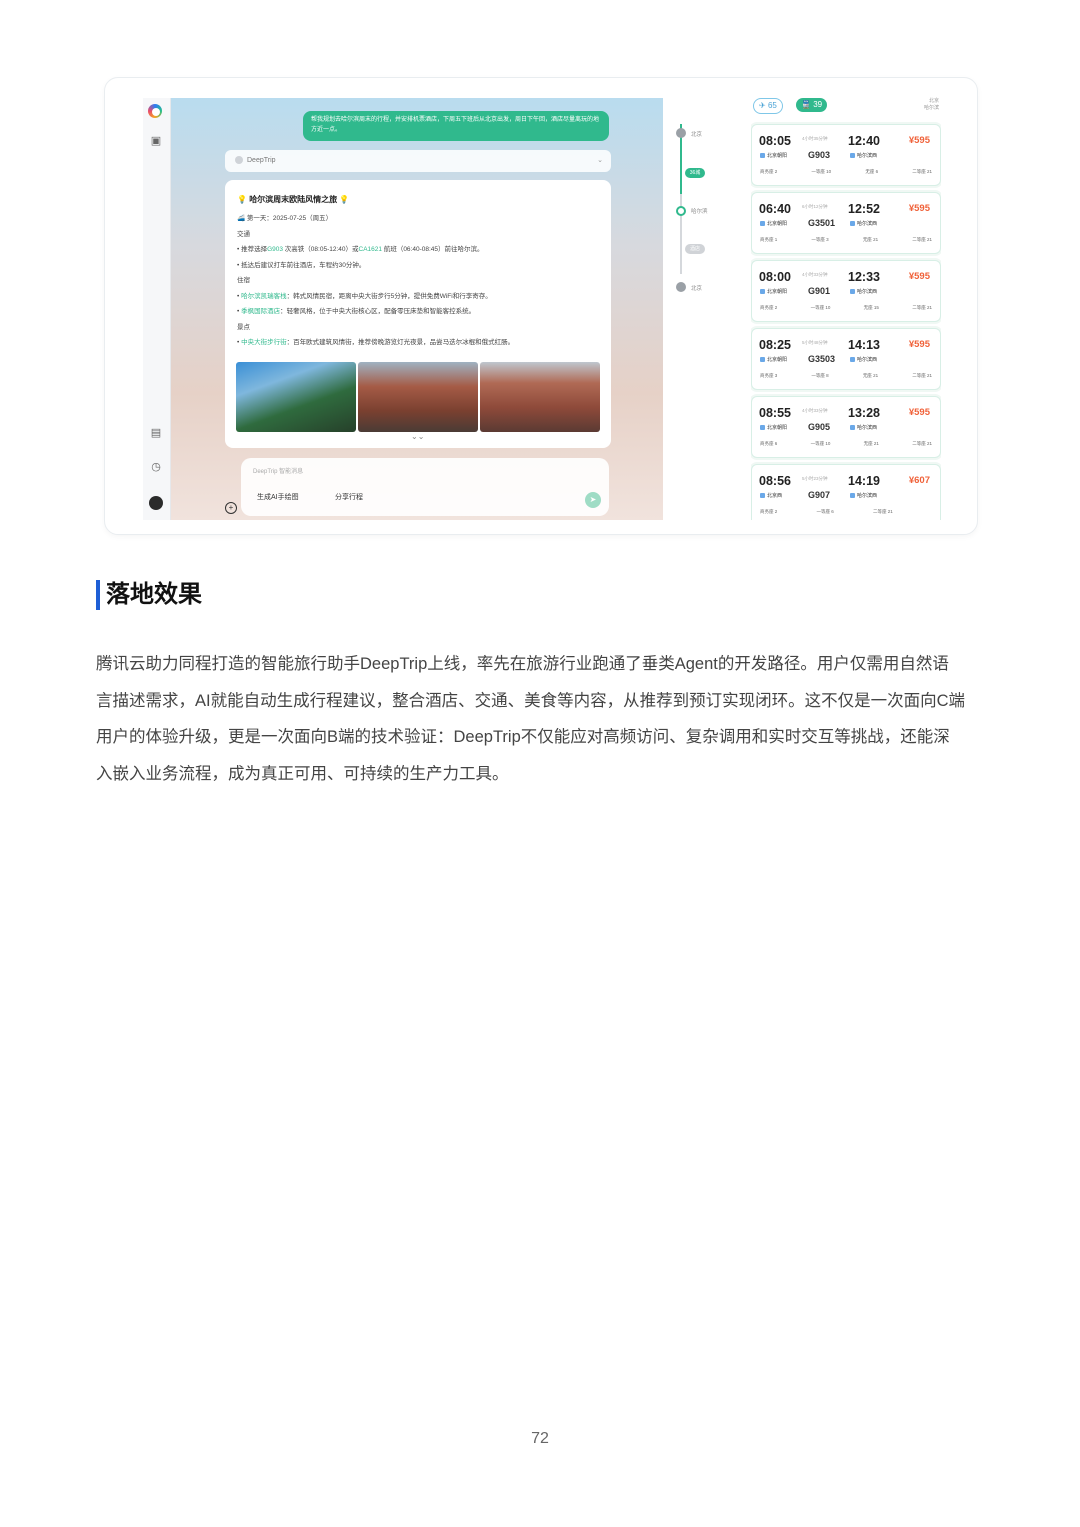 The height and width of the screenshot is (1527, 1080). What do you see at coordinates (825, 511) in the screenshot?
I see `seat-class: 一等座 6` at bounding box center [825, 511].